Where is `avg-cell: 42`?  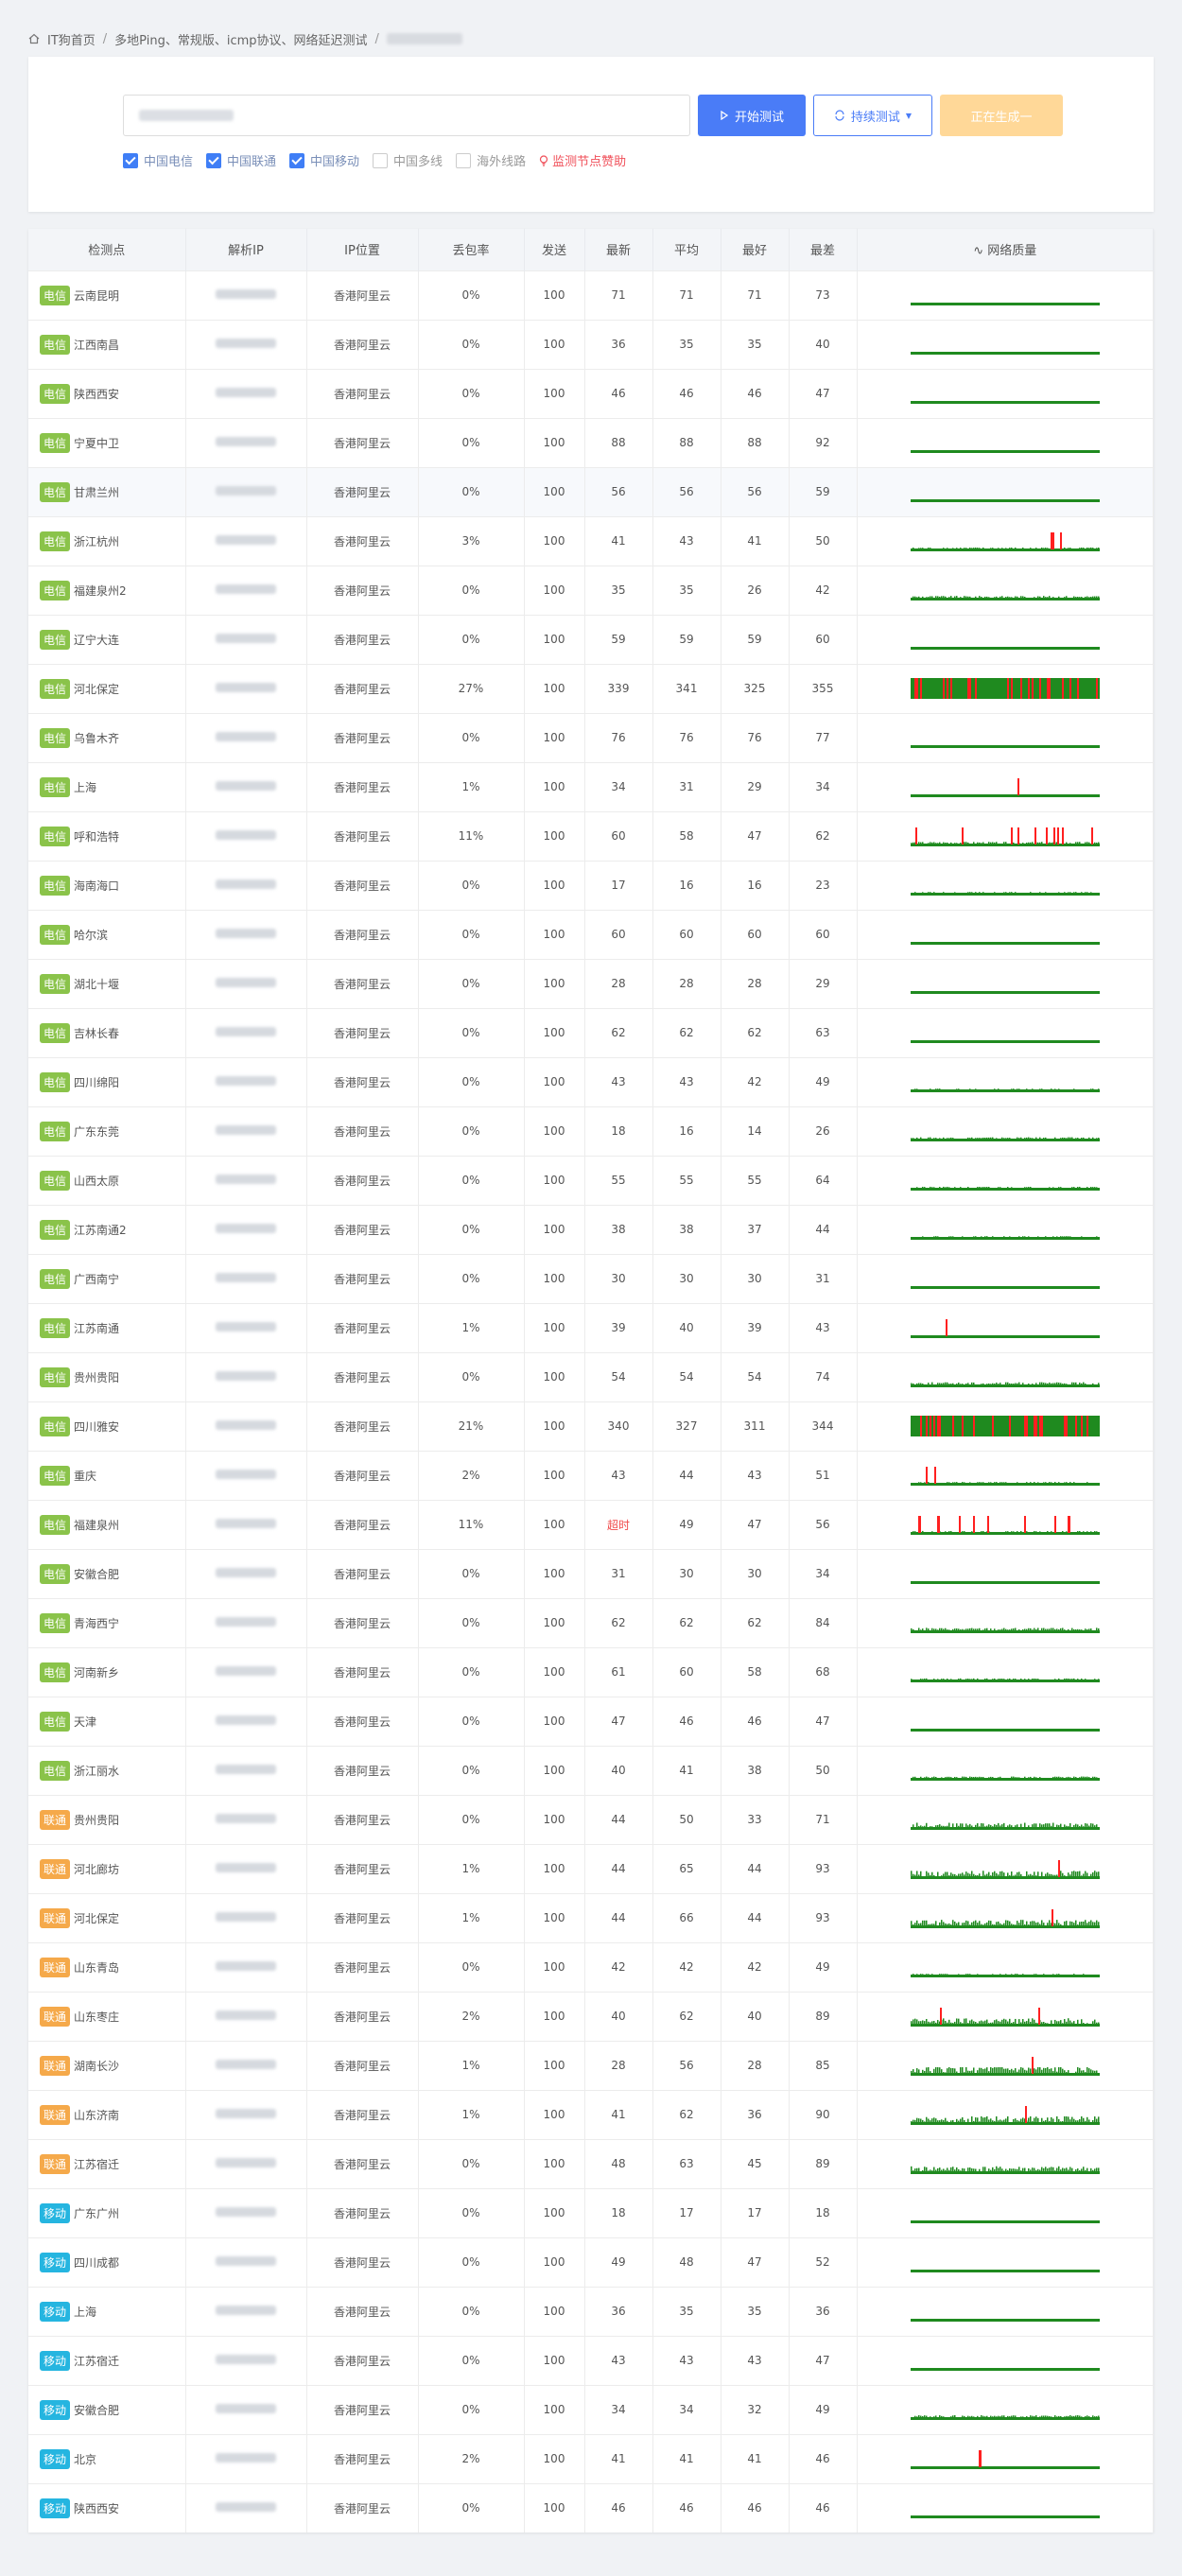 avg-cell: 42 is located at coordinates (686, 1966).